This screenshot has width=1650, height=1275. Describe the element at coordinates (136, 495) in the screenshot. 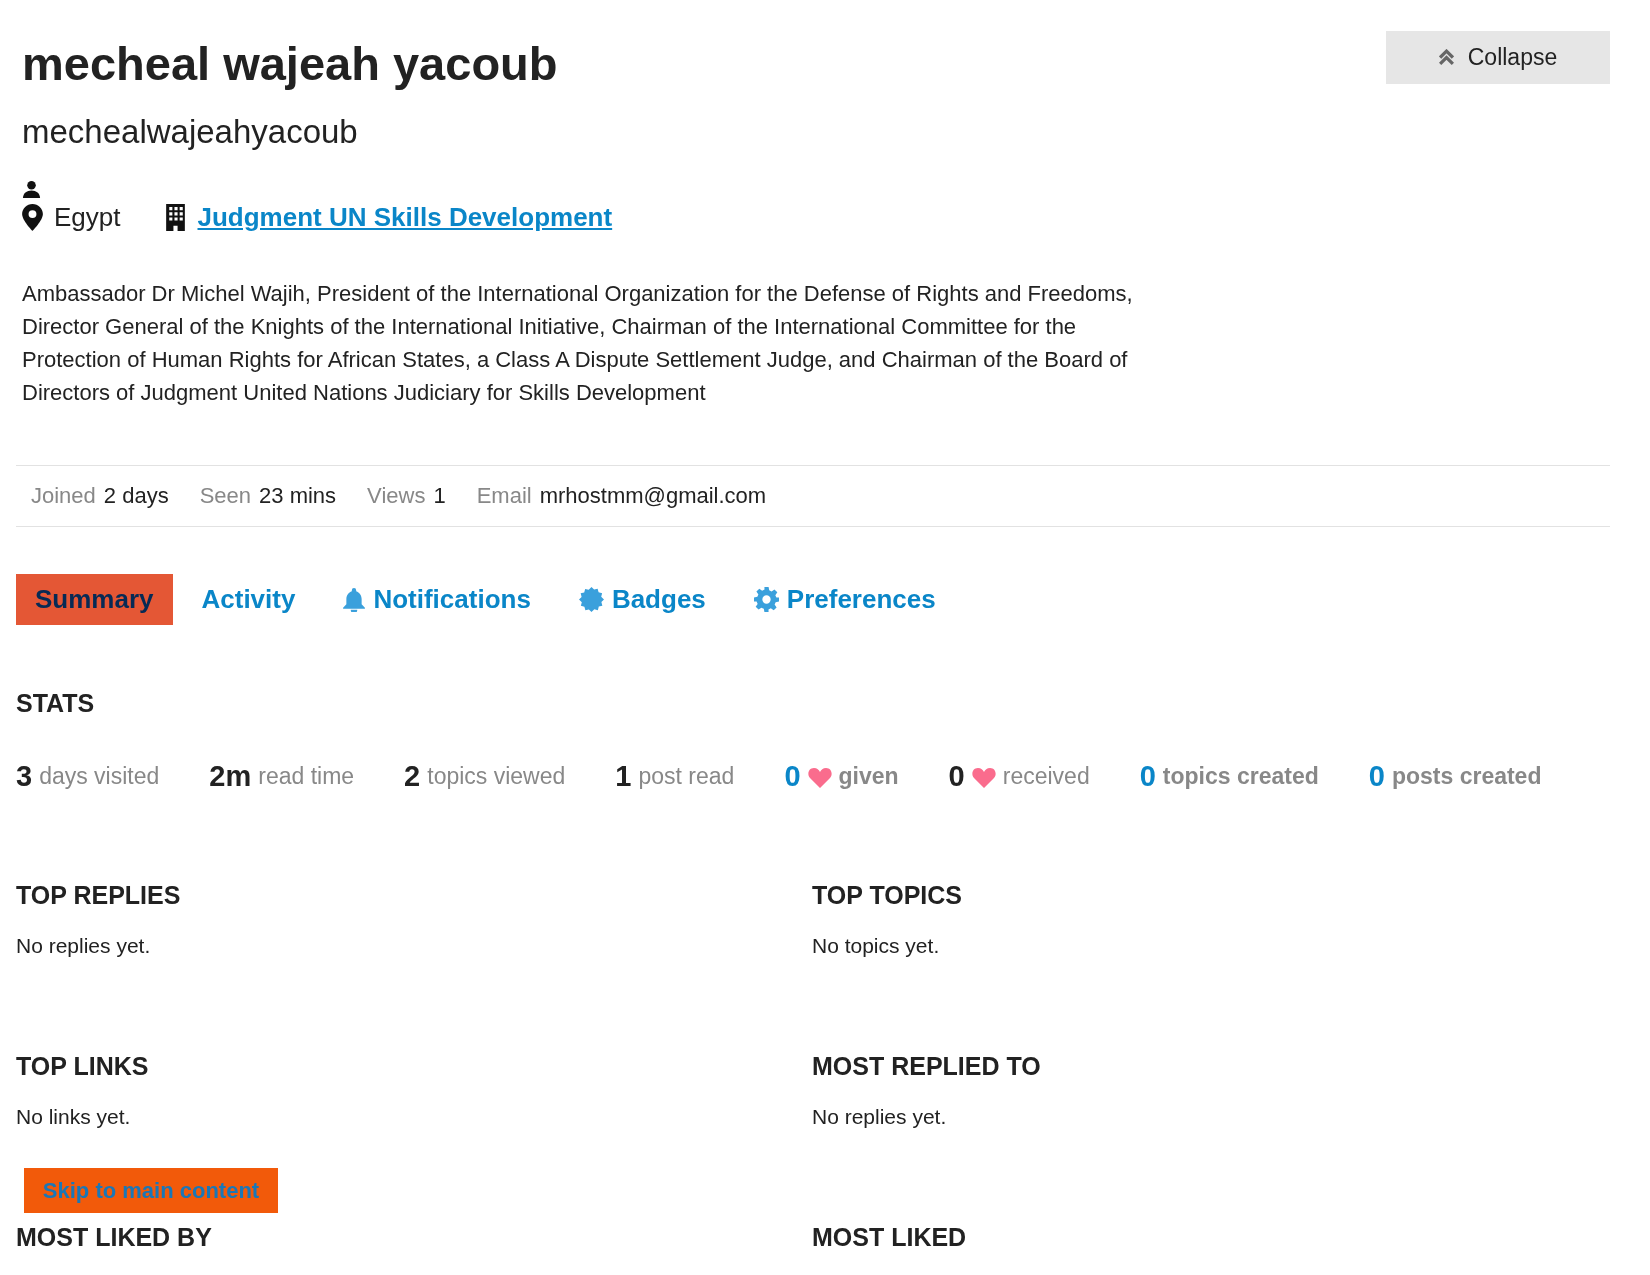

I see `meta-value: 2 days` at that location.